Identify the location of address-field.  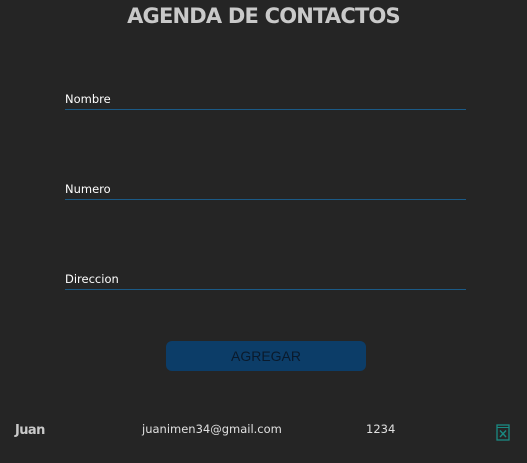
(265, 279).